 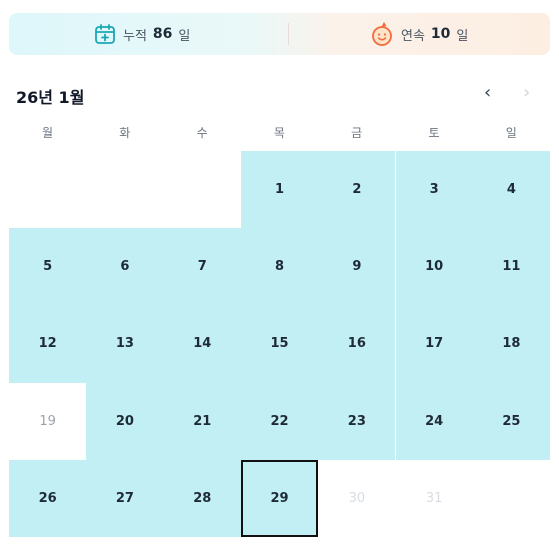 I want to click on cumulative-value: 86, so click(x=162, y=34).